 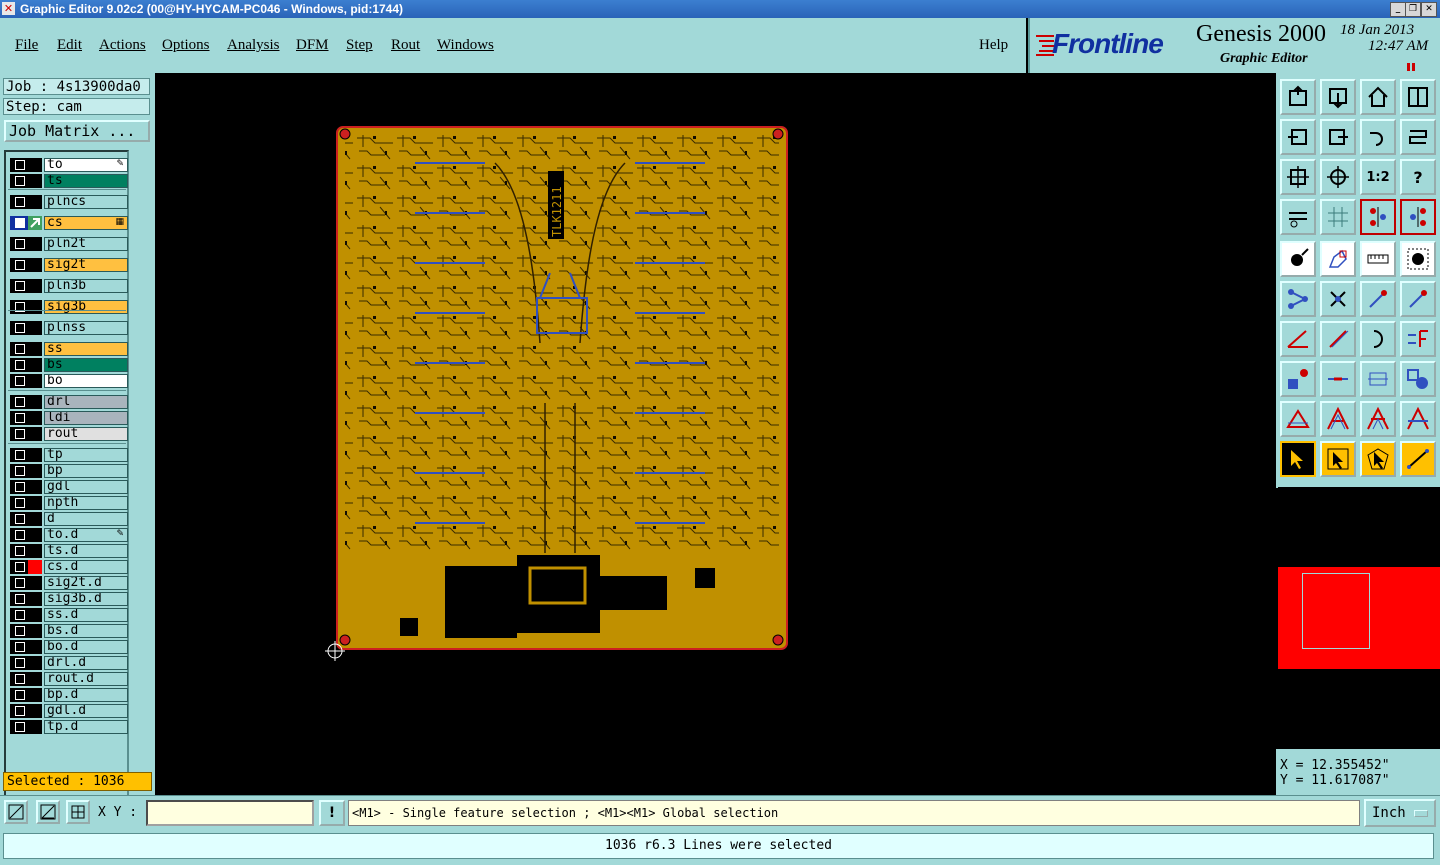 I want to click on layer-row-ss: ss, so click(x=69, y=349).